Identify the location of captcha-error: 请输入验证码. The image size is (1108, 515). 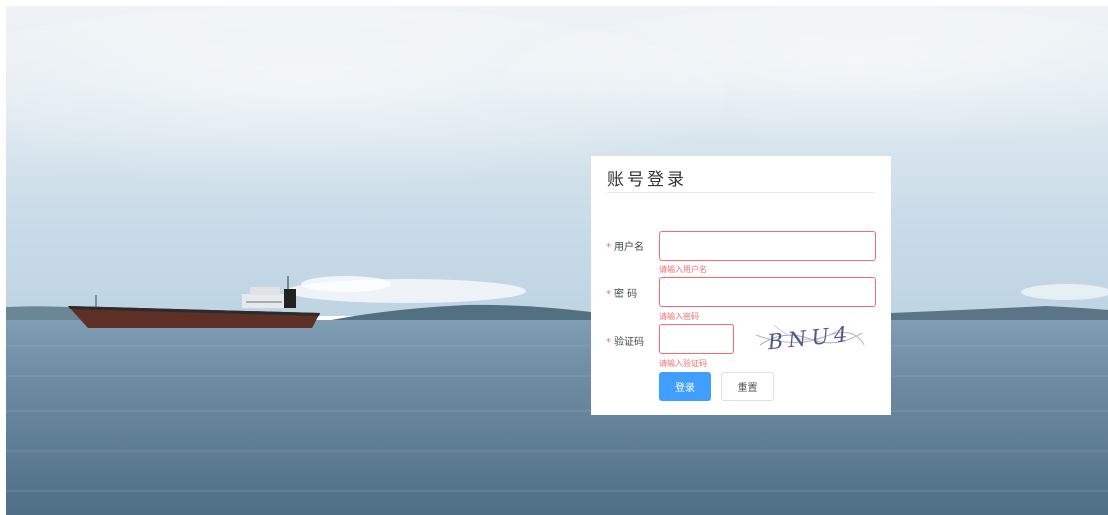
(683, 363).